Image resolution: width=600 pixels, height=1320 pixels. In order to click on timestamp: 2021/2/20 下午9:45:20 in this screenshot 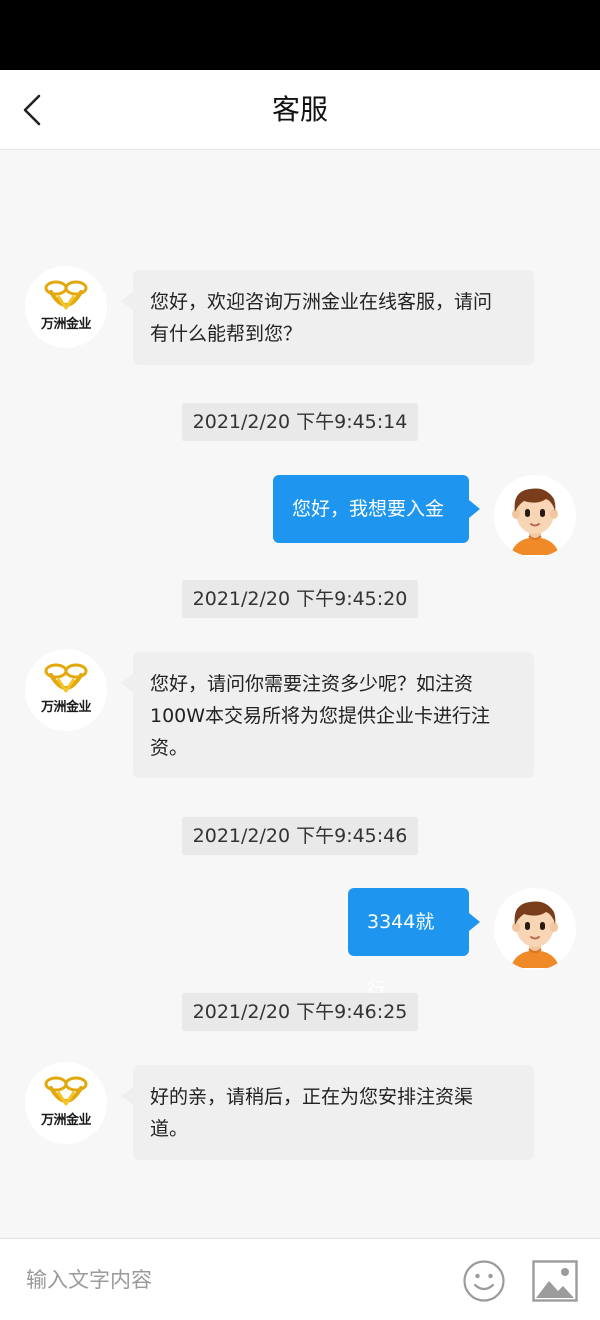, I will do `click(300, 599)`.